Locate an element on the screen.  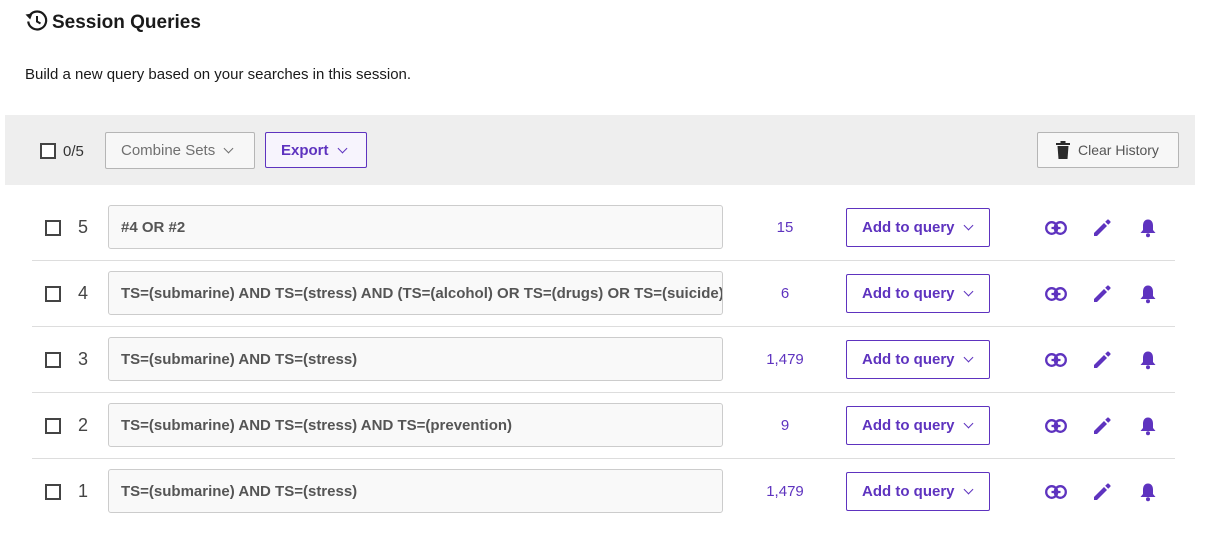
set-number: 3 is located at coordinates (83, 359).